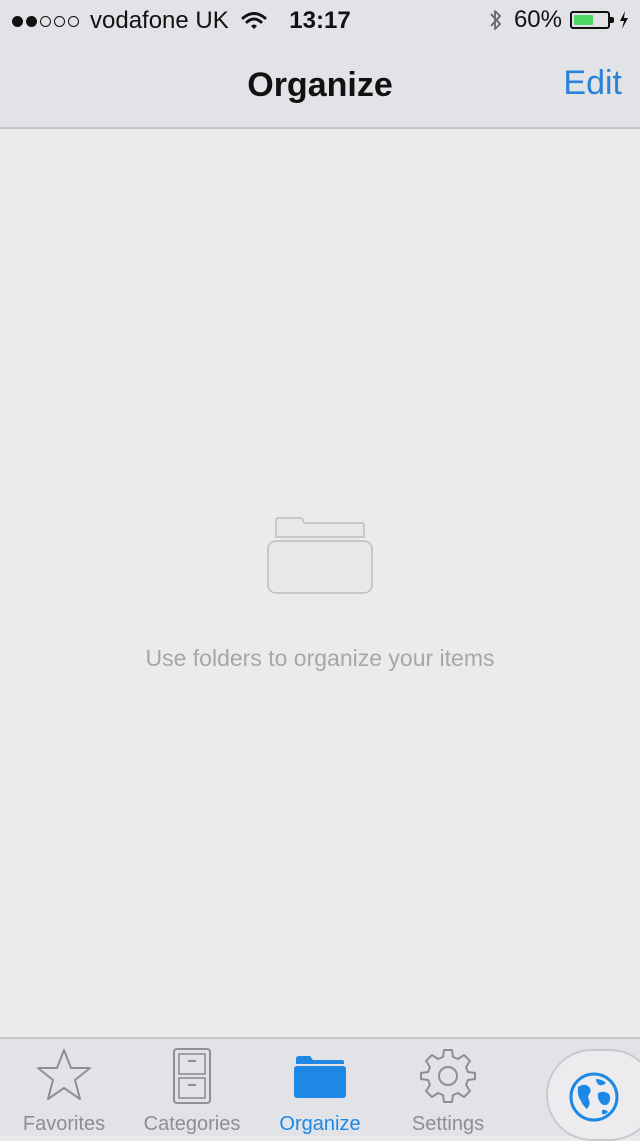 The image size is (640, 1141). What do you see at coordinates (320, 658) in the screenshot?
I see `empty-state-message: Use folders to organize your items` at bounding box center [320, 658].